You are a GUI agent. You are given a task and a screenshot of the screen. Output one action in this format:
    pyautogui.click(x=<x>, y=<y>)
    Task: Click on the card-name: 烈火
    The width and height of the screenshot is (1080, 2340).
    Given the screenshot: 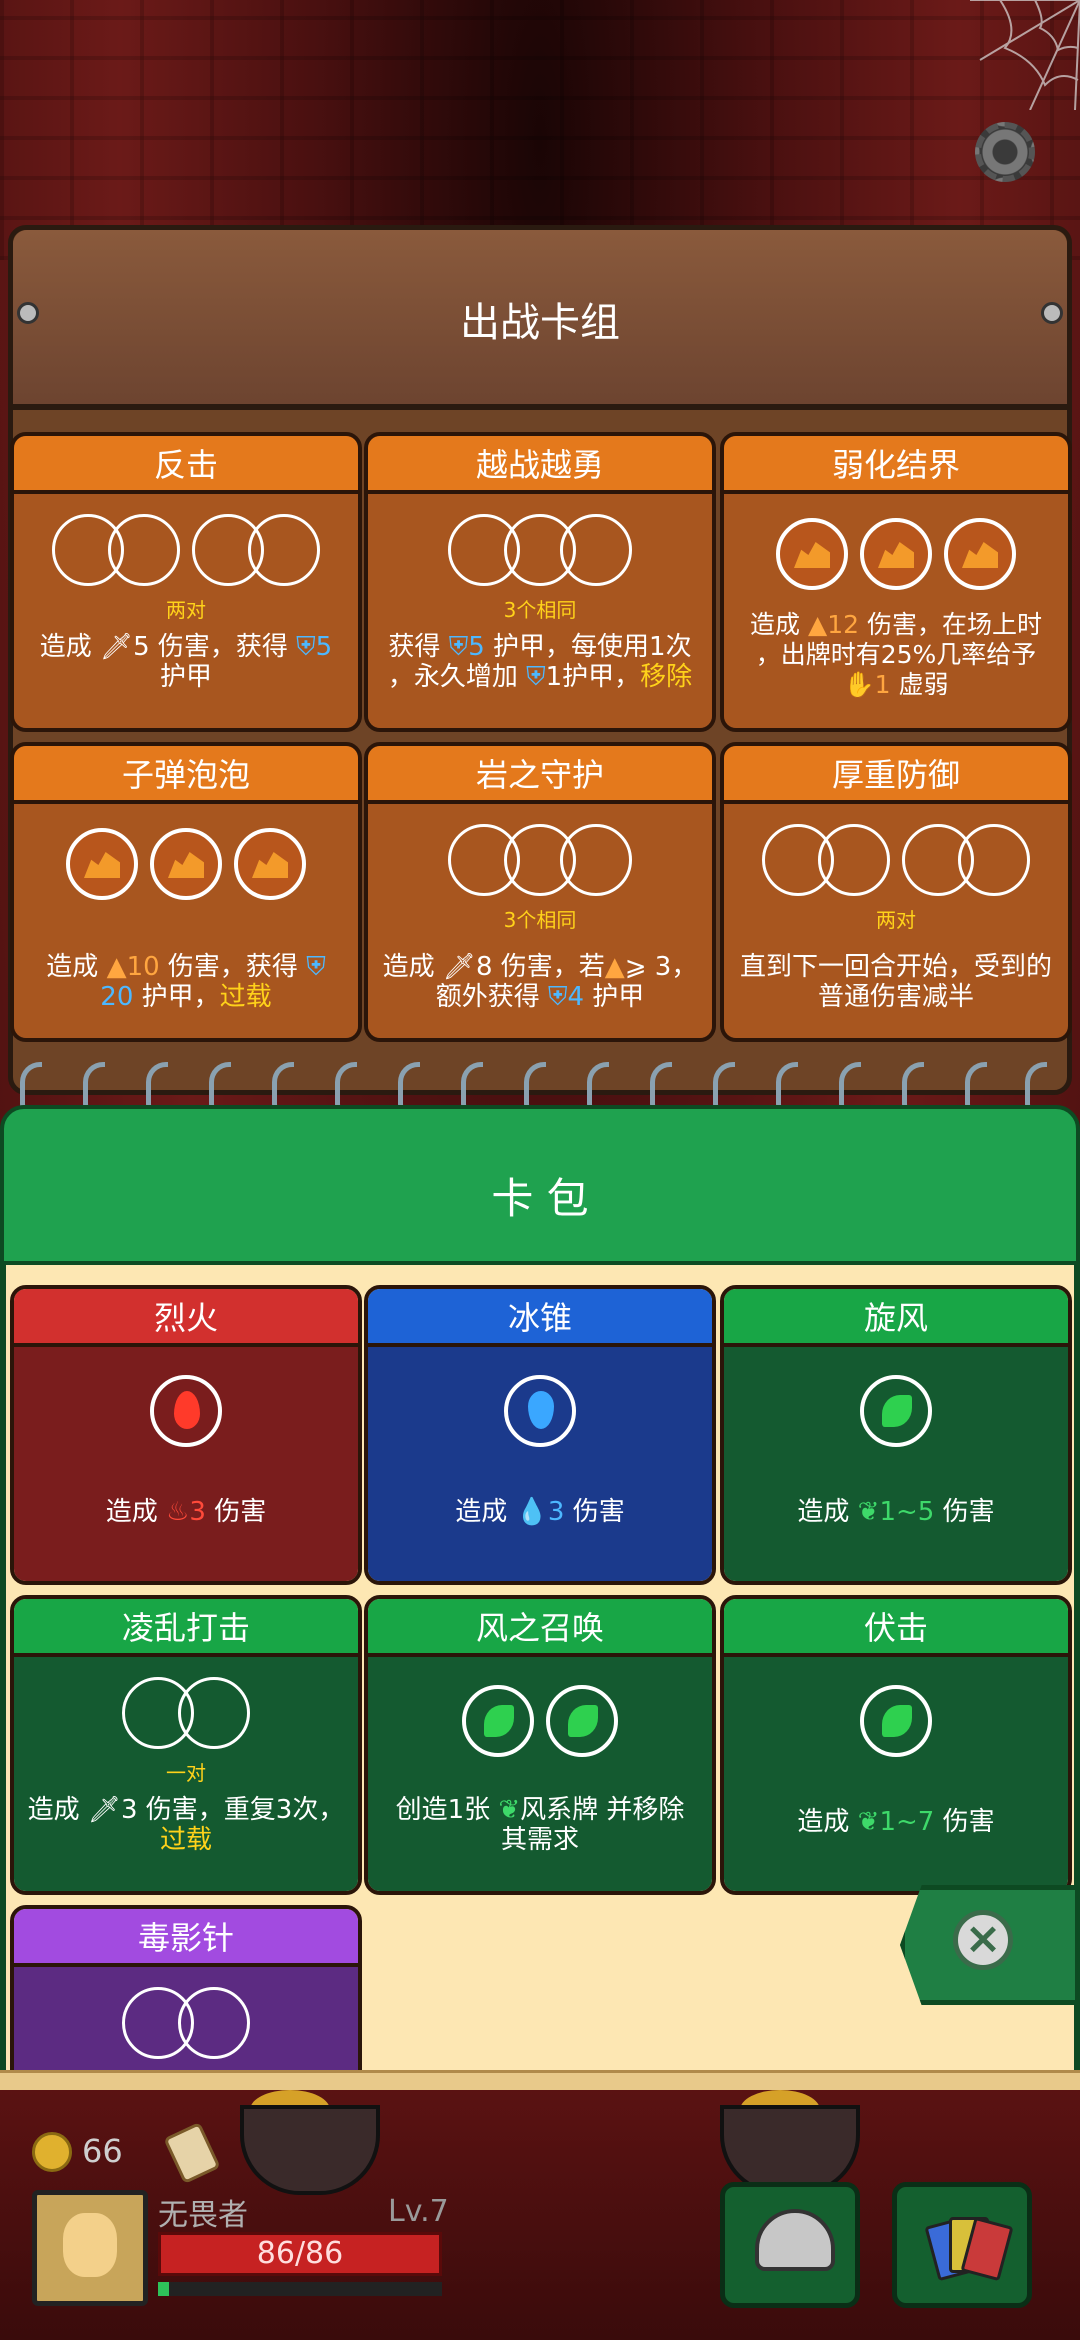 What is the action you would take?
    pyautogui.click(x=186, y=1318)
    